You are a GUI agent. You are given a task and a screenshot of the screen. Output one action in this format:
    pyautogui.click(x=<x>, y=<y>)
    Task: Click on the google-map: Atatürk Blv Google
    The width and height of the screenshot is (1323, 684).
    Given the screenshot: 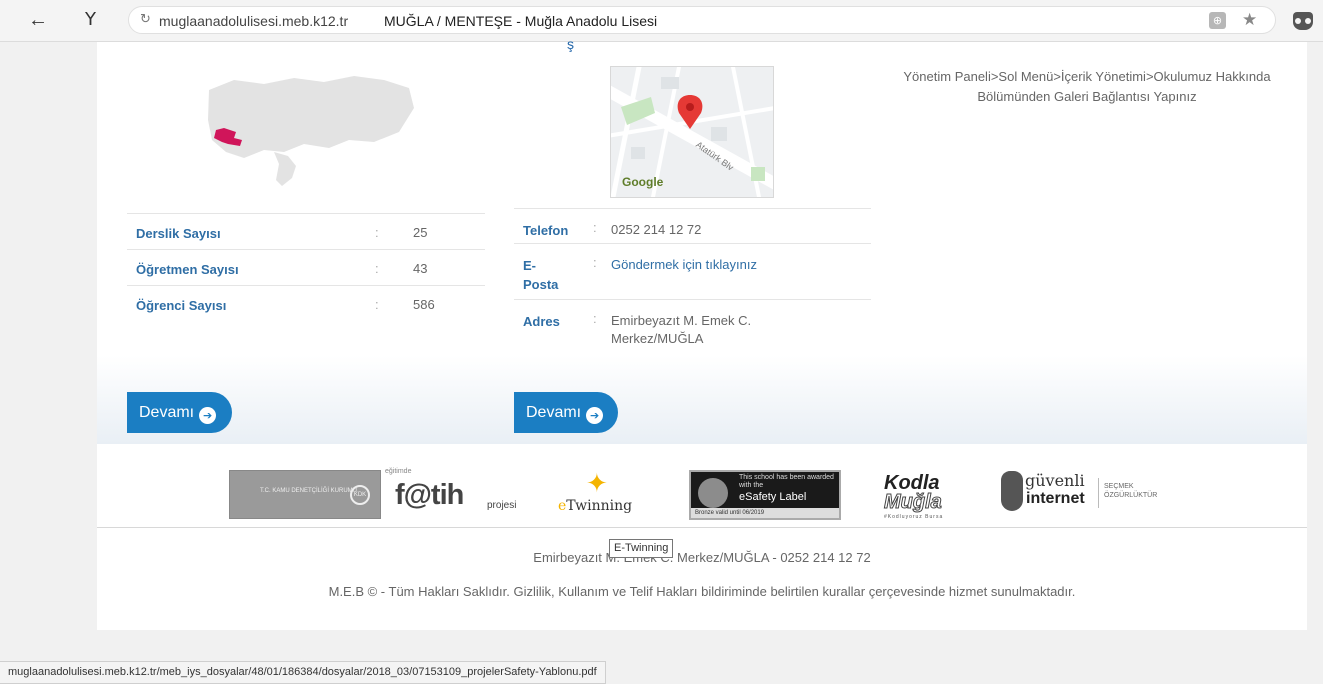 What is the action you would take?
    pyautogui.click(x=692, y=132)
    